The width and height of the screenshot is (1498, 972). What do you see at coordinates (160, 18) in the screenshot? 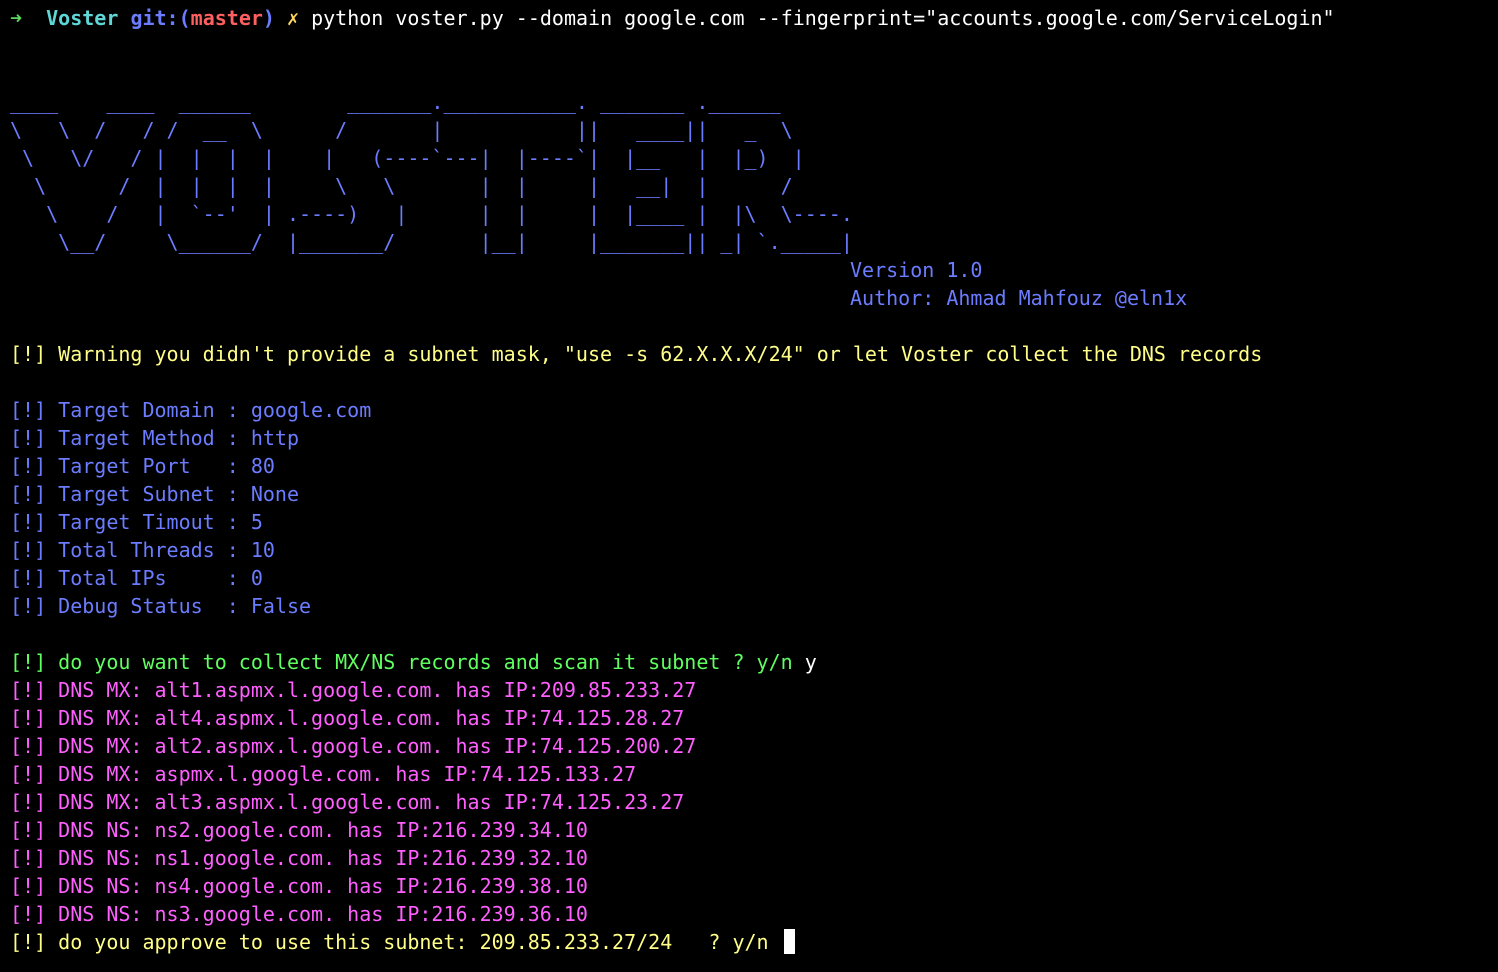
I see `prompt-git-label: git:(` at bounding box center [160, 18].